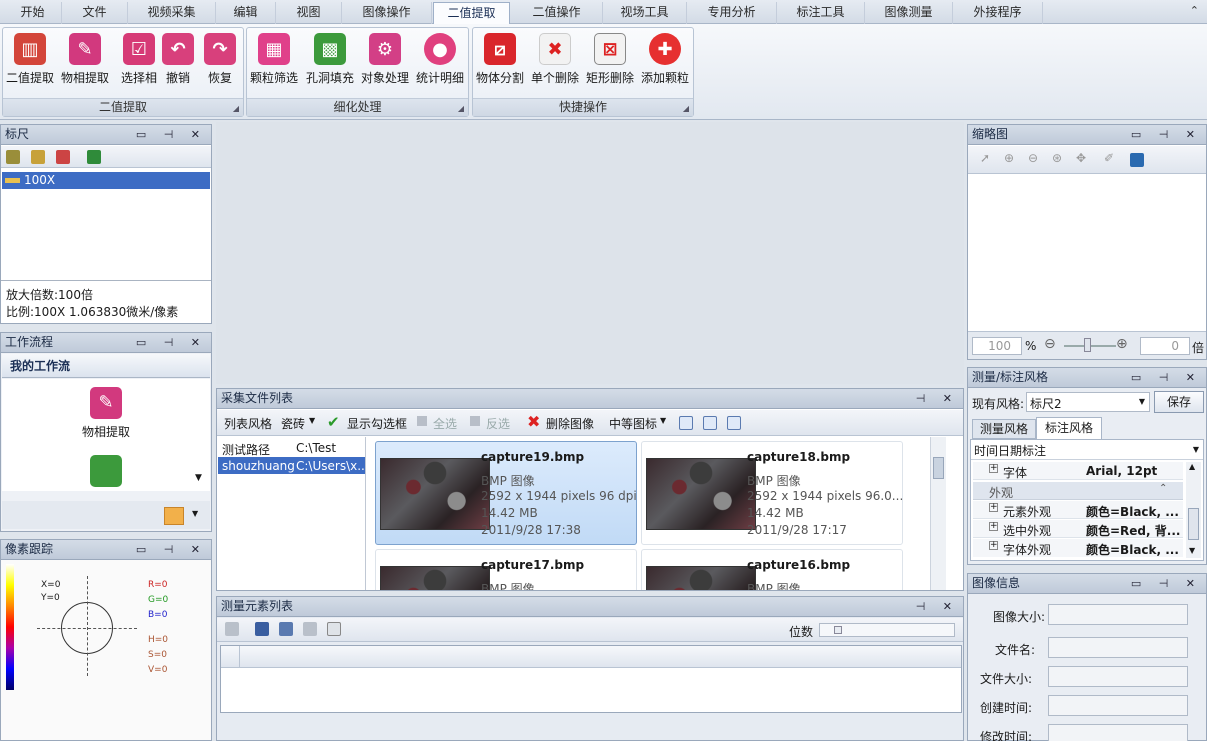  What do you see at coordinates (610, 61) in the screenshot?
I see `rect-delete-button: ⊠ 矩形删除` at bounding box center [610, 61].